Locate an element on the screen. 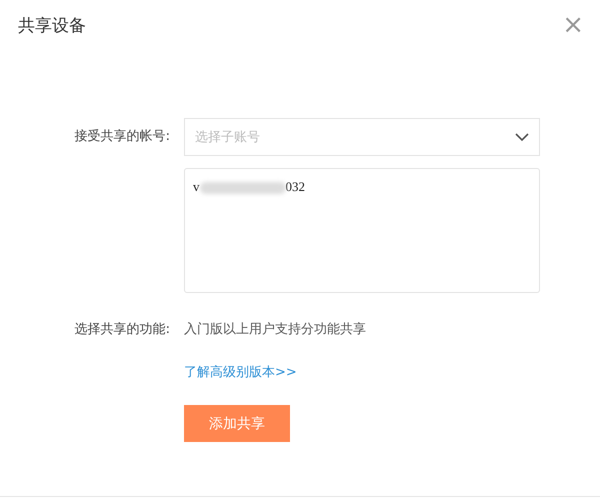 This screenshot has height=499, width=600. field-label: 接受共享的帐号: is located at coordinates (122, 137).